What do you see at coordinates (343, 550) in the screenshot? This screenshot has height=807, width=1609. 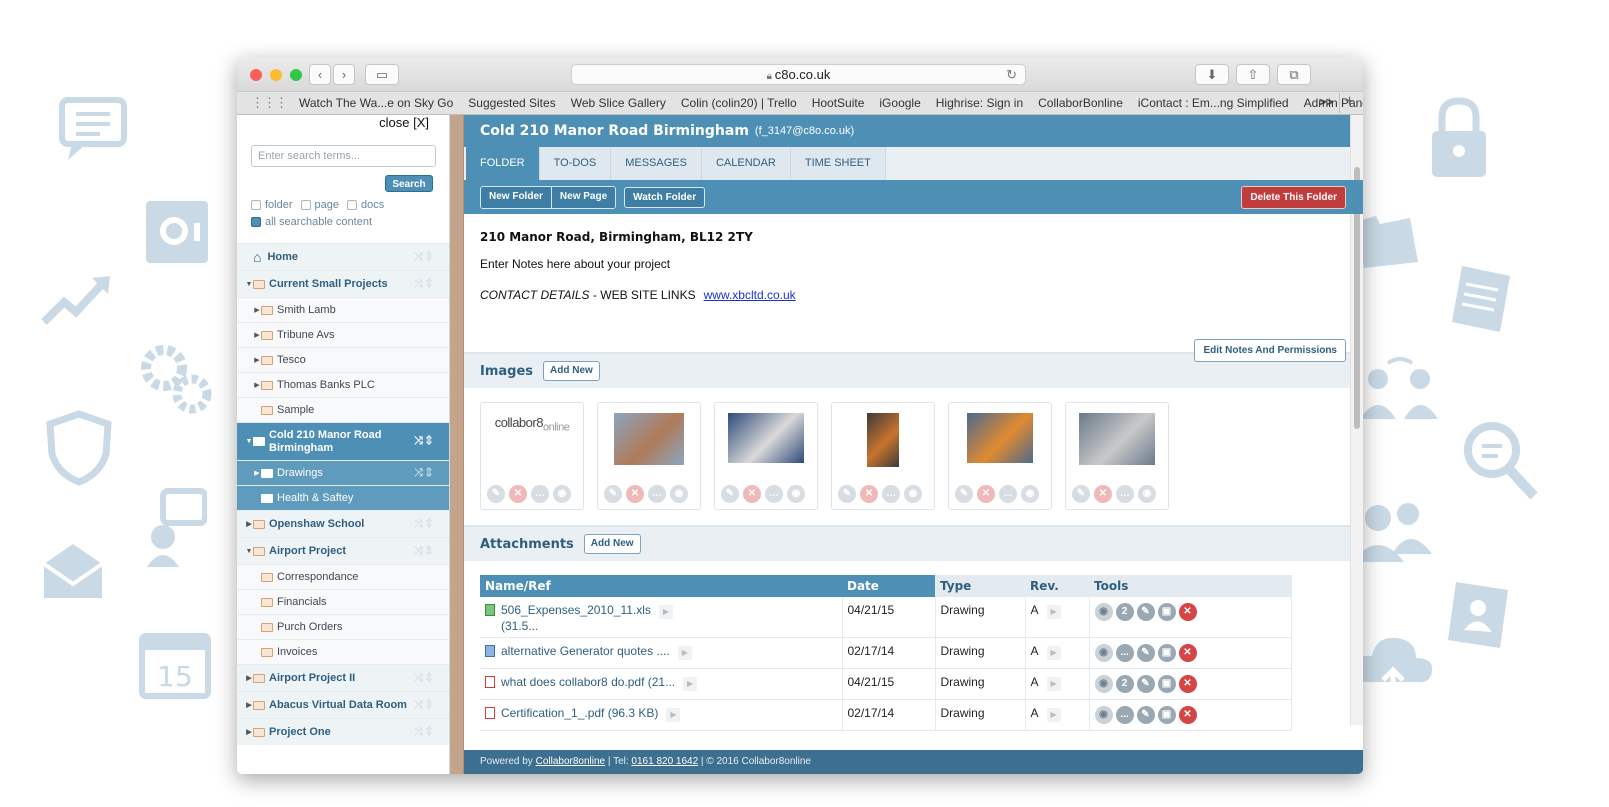 I see `sidebar-item: ▼ Airport Project ⤨⇕` at bounding box center [343, 550].